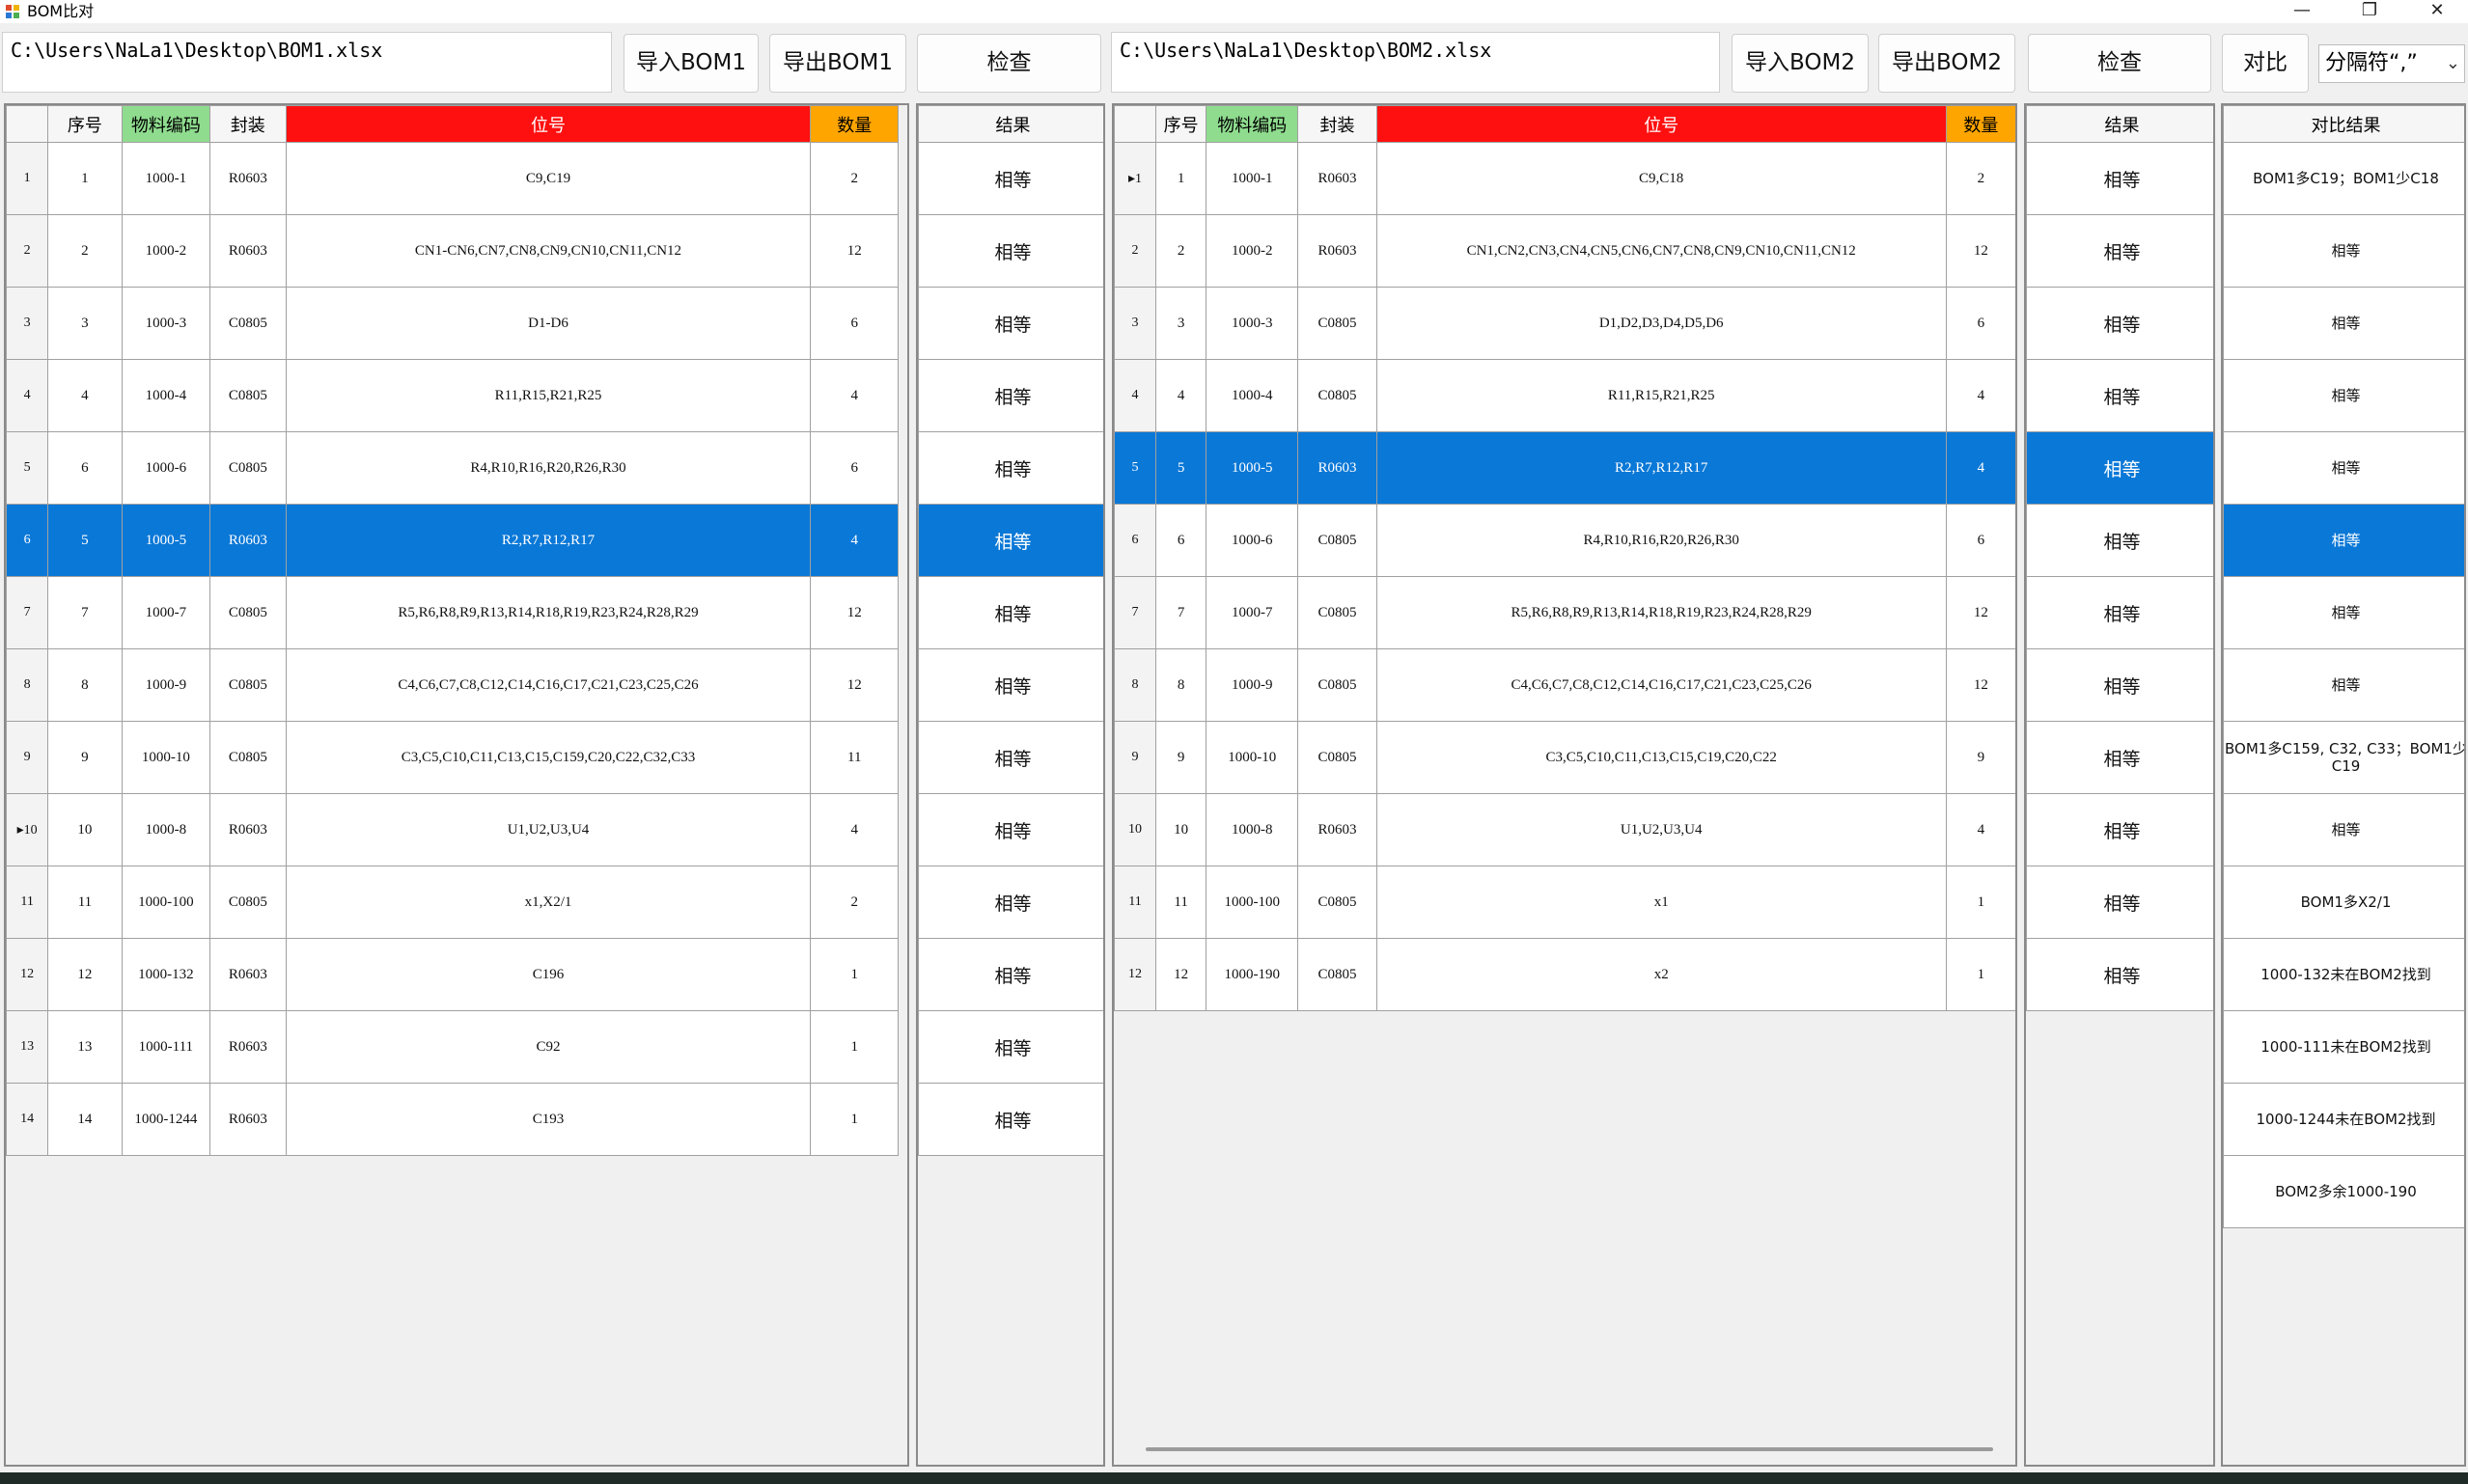 The height and width of the screenshot is (1484, 2468). Describe the element at coordinates (2343, 124) in the screenshot. I see `col-header-compare-result: 对比结果` at that location.